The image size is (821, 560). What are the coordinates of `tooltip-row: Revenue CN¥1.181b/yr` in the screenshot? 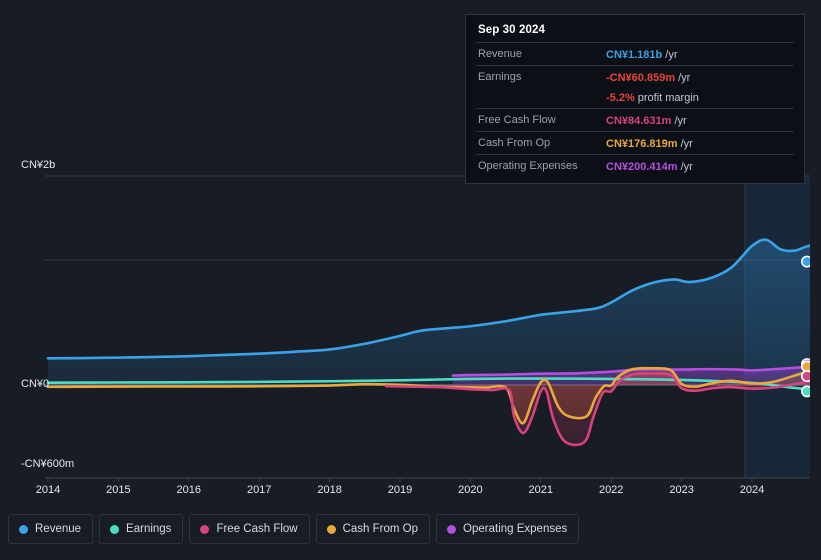 It's located at (635, 53).